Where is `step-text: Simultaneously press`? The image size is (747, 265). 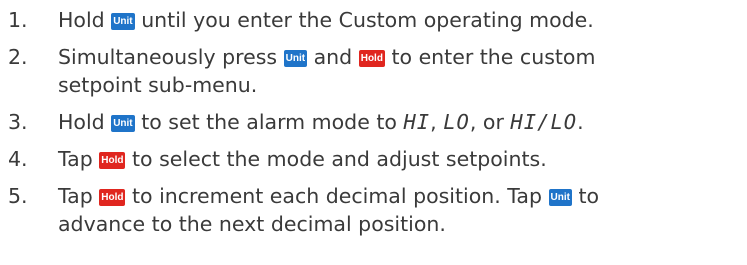
step-text: Simultaneously press is located at coordinates (168, 57).